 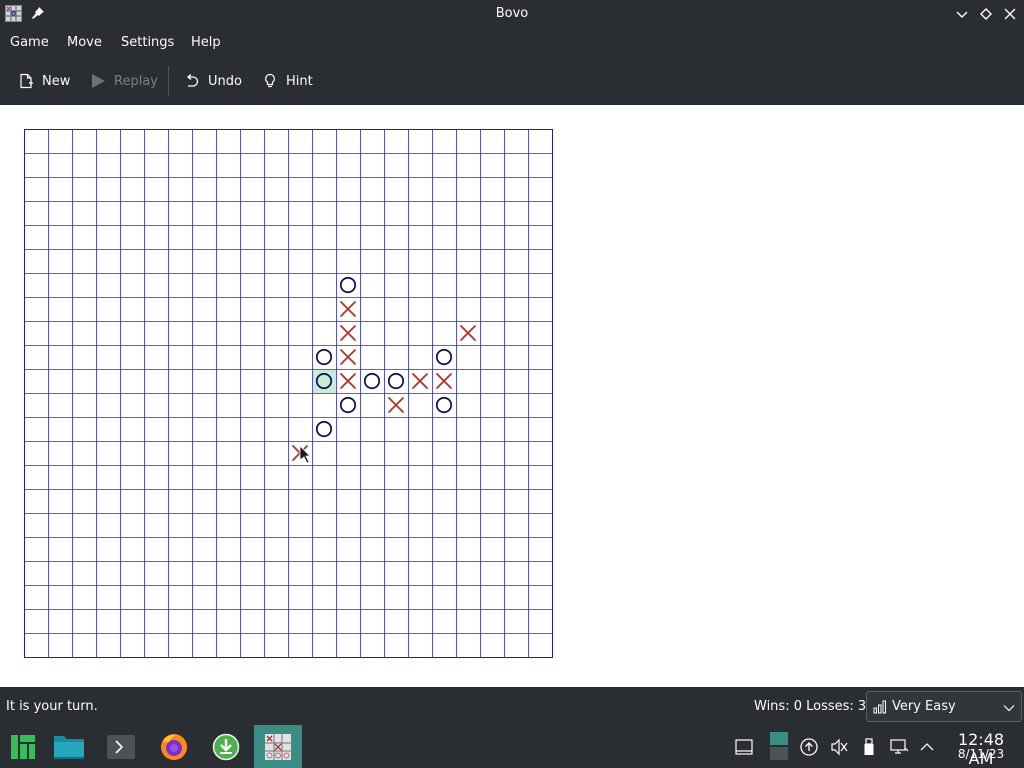 What do you see at coordinates (512, 43) in the screenshot?
I see `menu-bar: Game Move Settings Help` at bounding box center [512, 43].